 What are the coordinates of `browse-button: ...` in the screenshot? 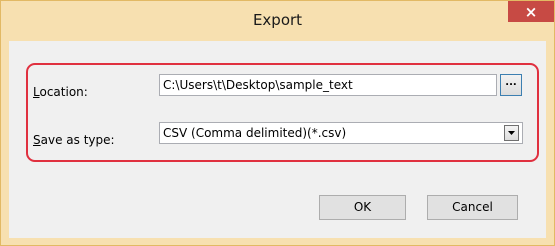 It's located at (511, 85).